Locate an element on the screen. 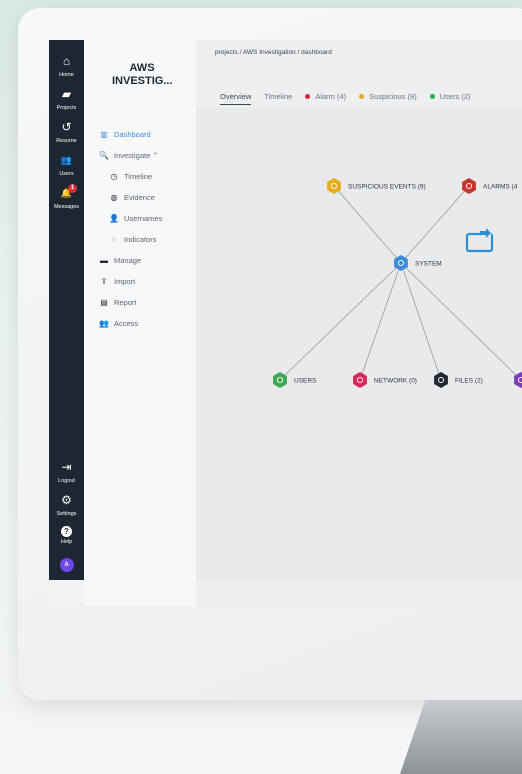 The height and width of the screenshot is (774, 522). nav-label-usernames: Usernames is located at coordinates (143, 218).